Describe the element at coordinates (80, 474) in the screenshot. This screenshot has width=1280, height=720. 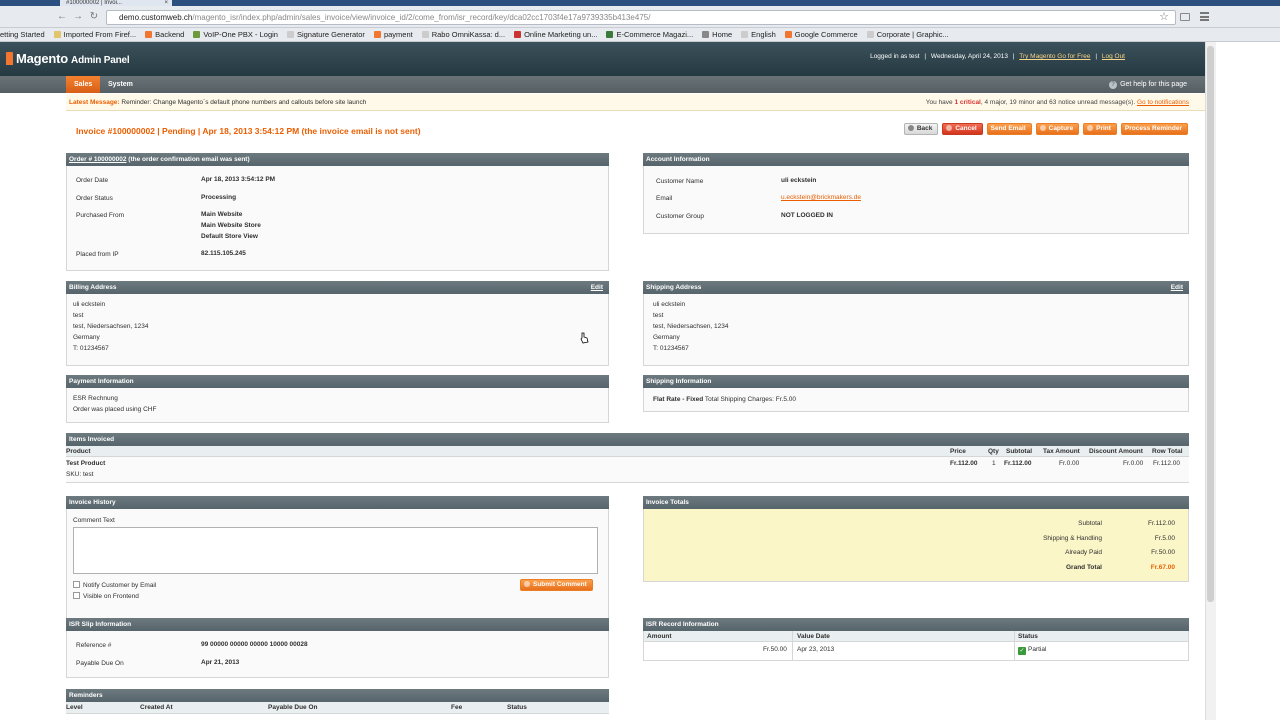
I see `item-sku: SKU: test` at that location.